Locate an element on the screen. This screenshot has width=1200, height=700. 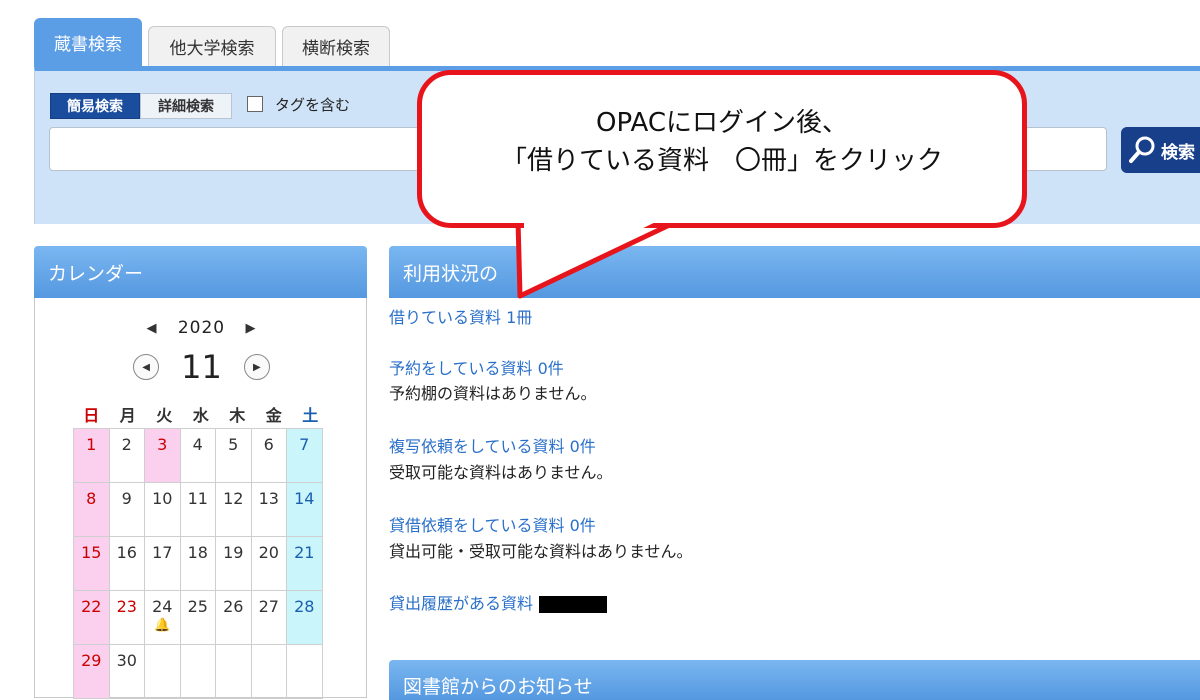
redacted-count is located at coordinates (573, 604).